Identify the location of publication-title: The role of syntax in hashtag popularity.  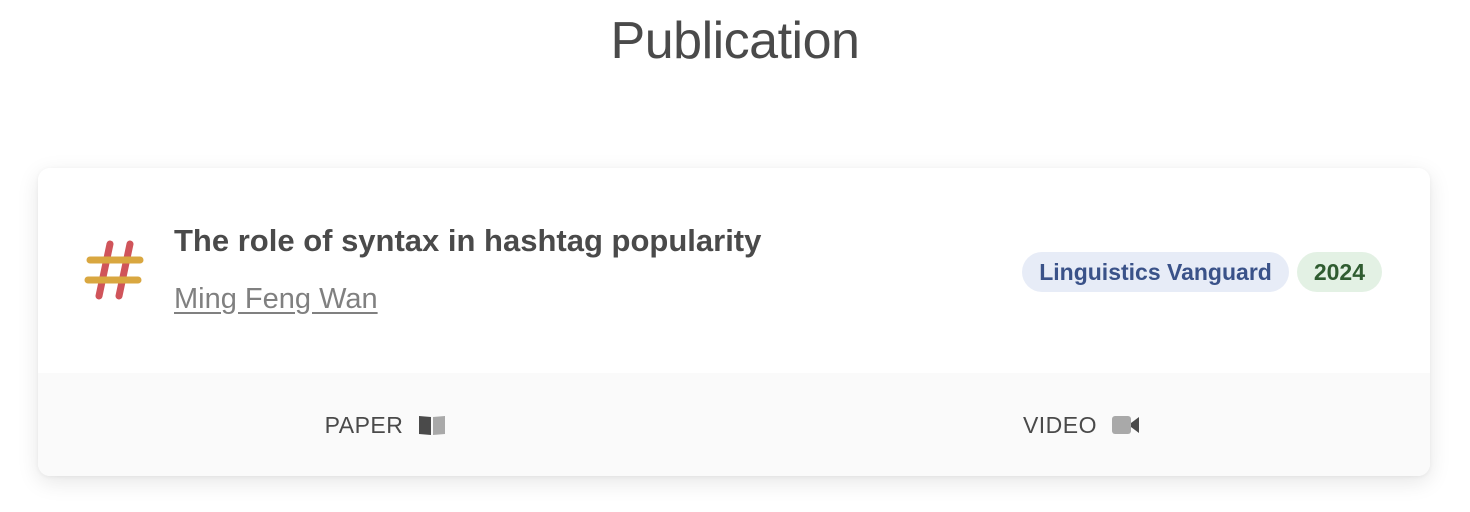
(468, 240).